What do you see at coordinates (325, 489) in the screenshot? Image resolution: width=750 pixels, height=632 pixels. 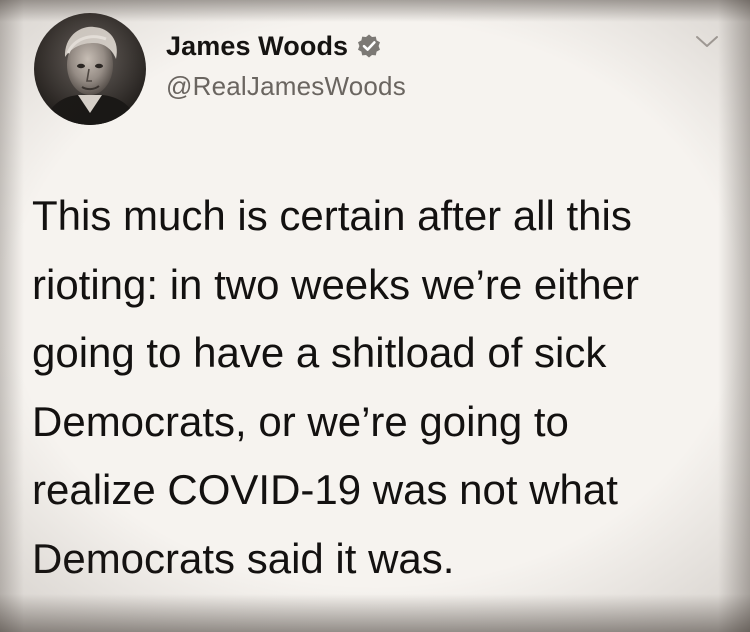 I see `tweet-line: realize COVID-19 was not what` at bounding box center [325, 489].